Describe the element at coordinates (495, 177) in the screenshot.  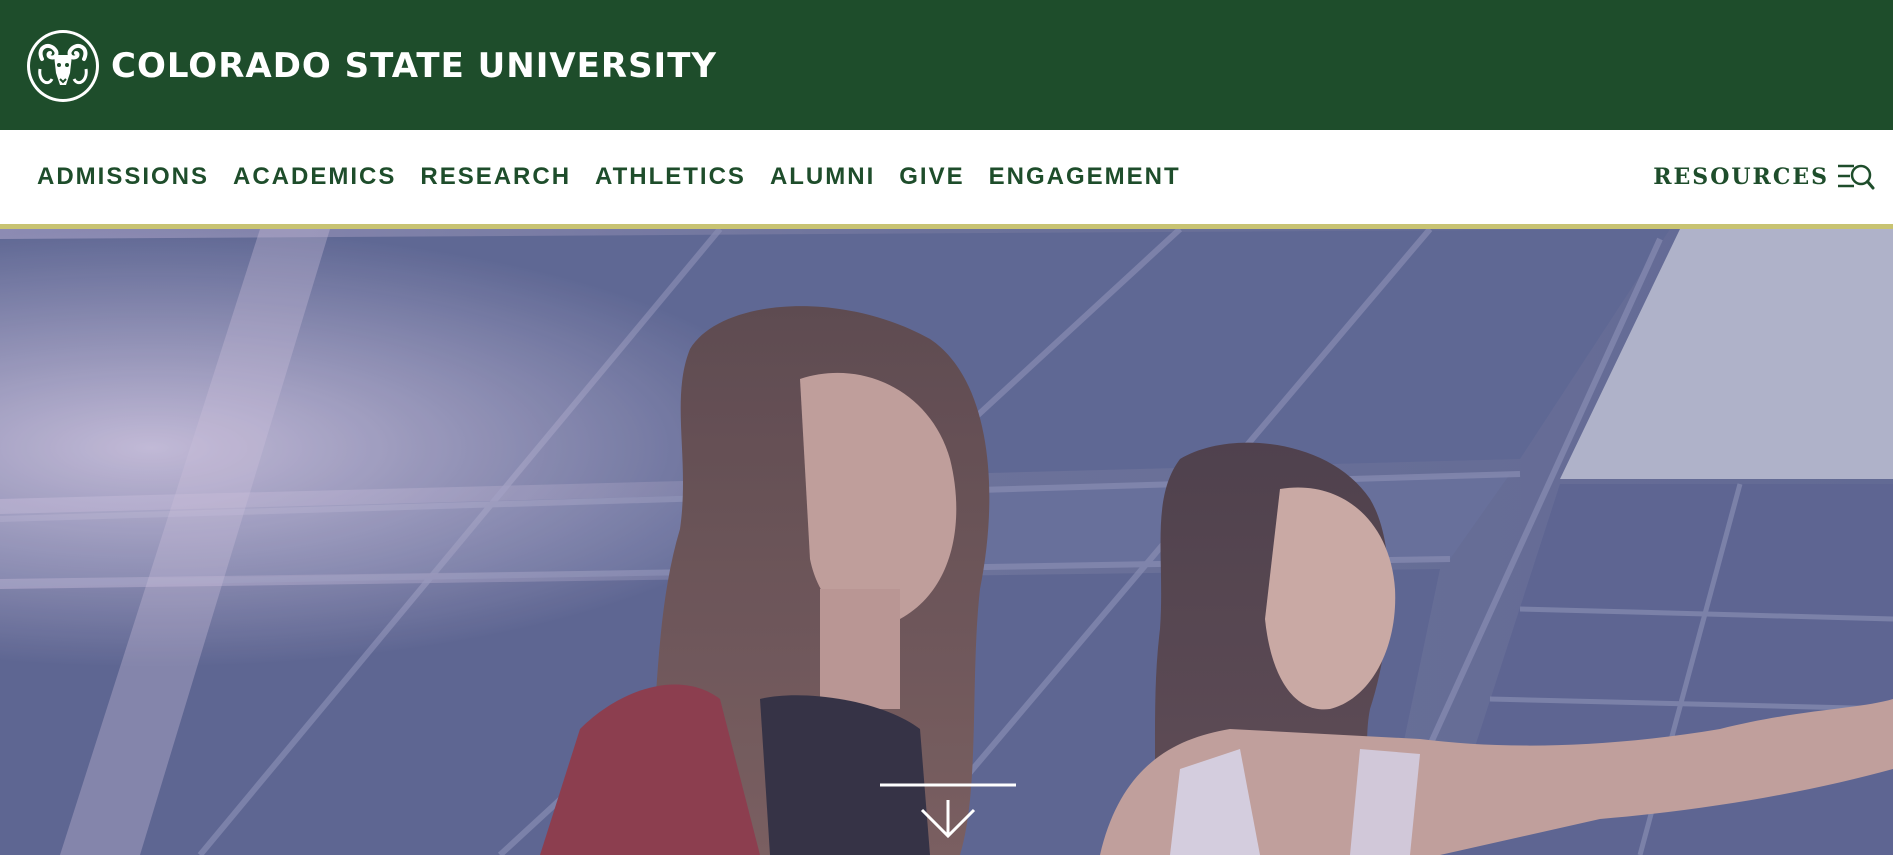
I see `nav-item-research: RESEARCH` at that location.